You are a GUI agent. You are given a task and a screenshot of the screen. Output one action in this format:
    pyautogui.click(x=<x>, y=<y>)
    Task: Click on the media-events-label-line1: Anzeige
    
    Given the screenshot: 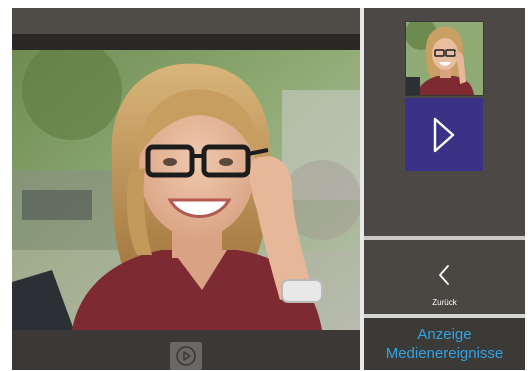 What is the action you would take?
    pyautogui.click(x=444, y=334)
    